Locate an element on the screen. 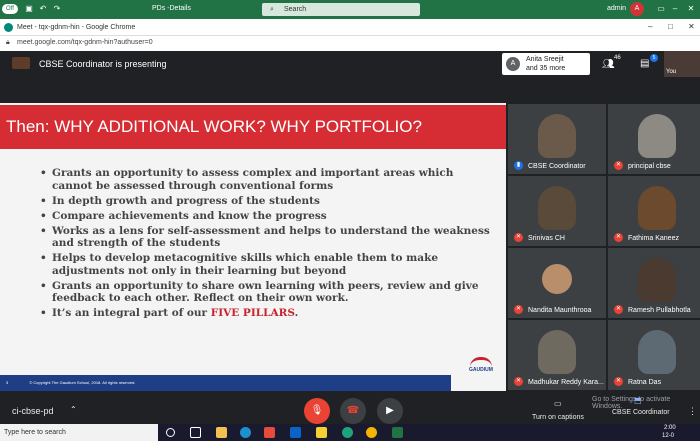  clock-date: 12-0 is located at coordinates (668, 436).